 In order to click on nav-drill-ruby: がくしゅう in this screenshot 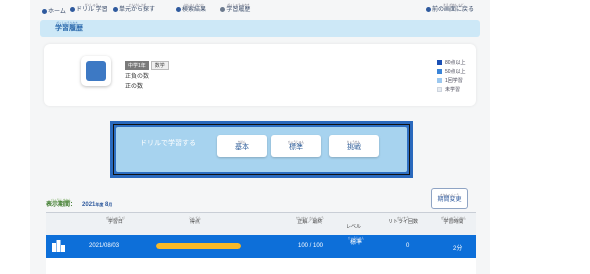, I will do `click(92, 5)`.